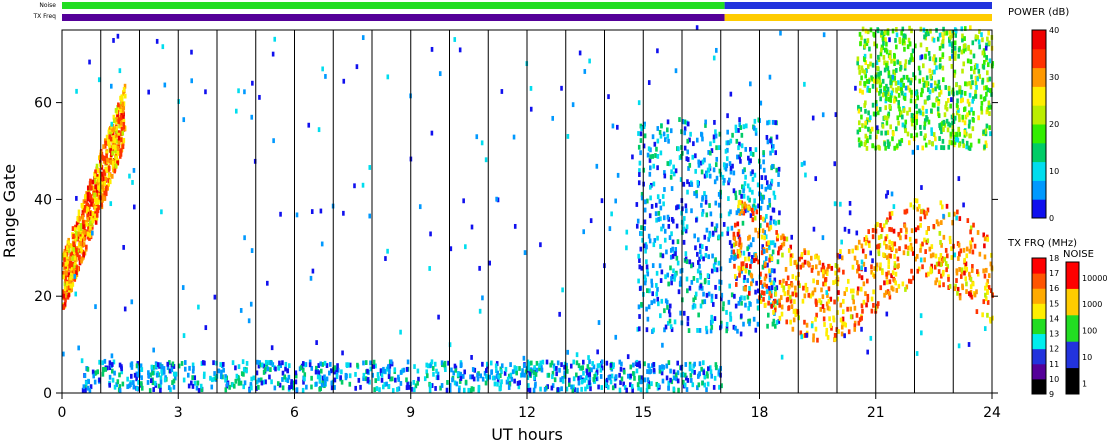  Describe the element at coordinates (1054, 171) in the screenshot. I see `power-tick-label: 10` at that location.